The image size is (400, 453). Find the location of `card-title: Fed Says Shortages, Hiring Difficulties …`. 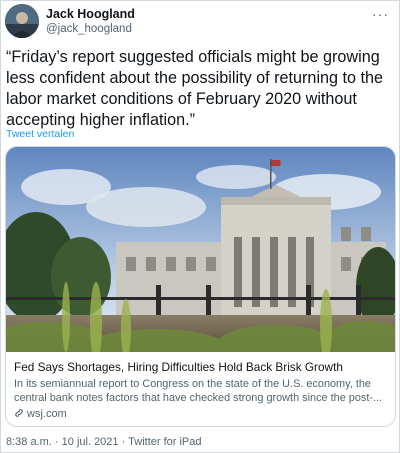

card-title: Fed Says Shortages, Hiring Difficulties … is located at coordinates (201, 367).